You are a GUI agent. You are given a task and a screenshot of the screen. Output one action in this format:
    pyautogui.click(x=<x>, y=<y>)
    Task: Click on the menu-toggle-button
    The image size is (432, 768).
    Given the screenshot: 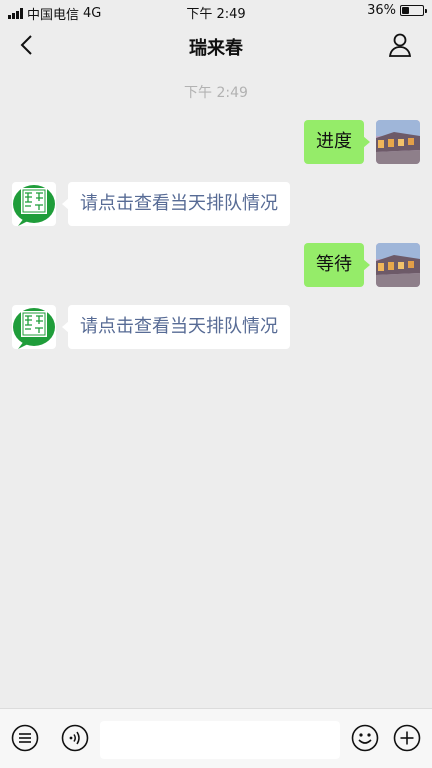 What is the action you would take?
    pyautogui.click(x=25, y=738)
    